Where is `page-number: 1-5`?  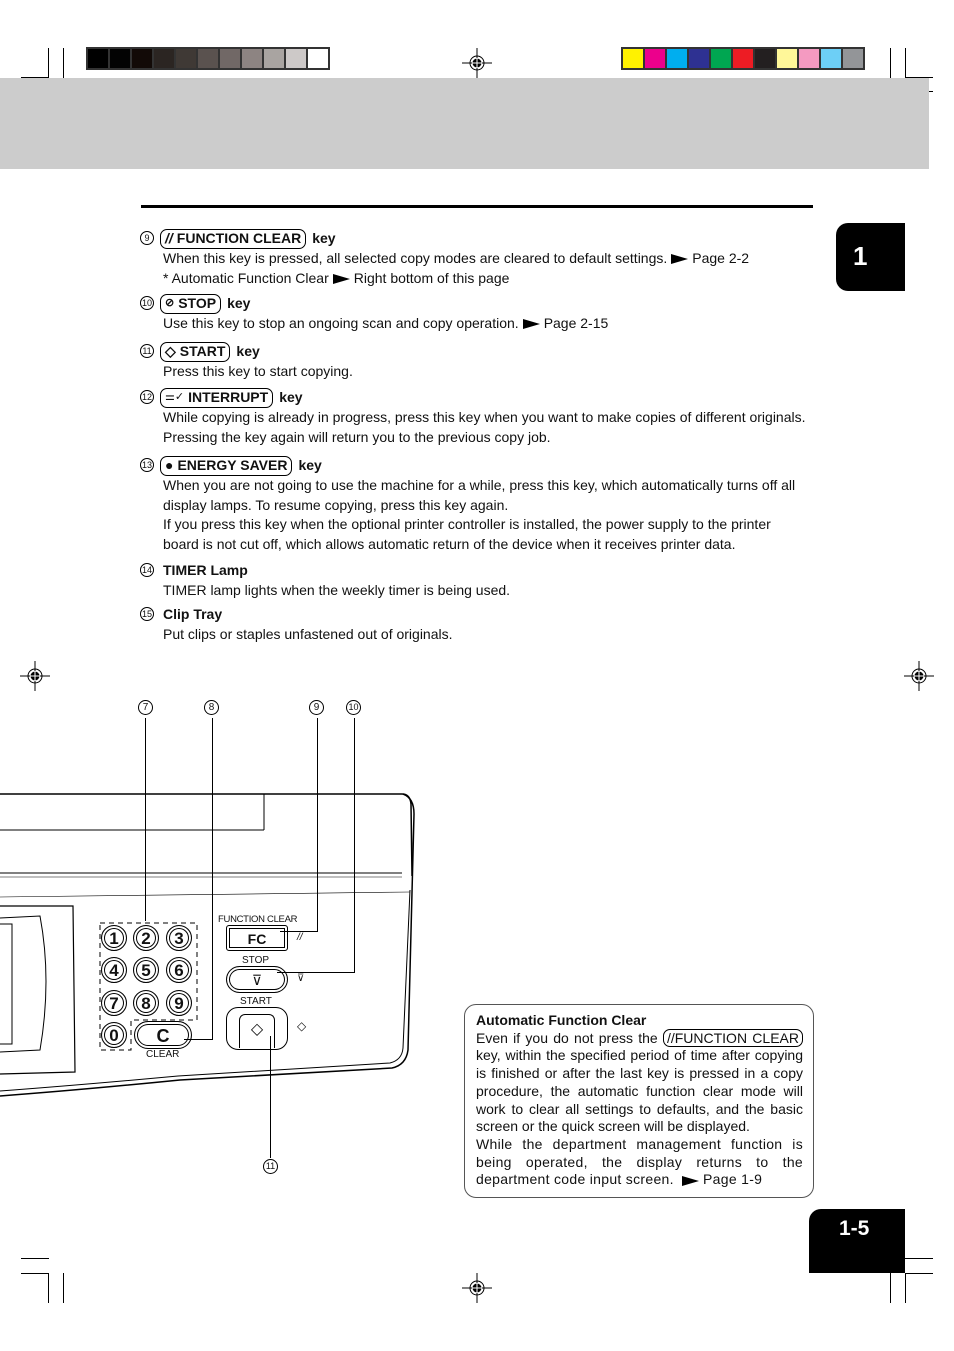
page-number: 1-5 is located at coordinates (857, 1241).